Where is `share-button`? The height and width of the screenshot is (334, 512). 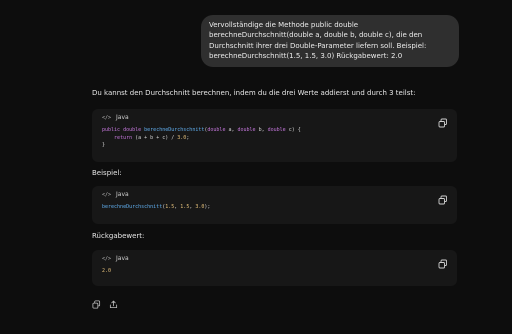
share-button is located at coordinates (113, 301).